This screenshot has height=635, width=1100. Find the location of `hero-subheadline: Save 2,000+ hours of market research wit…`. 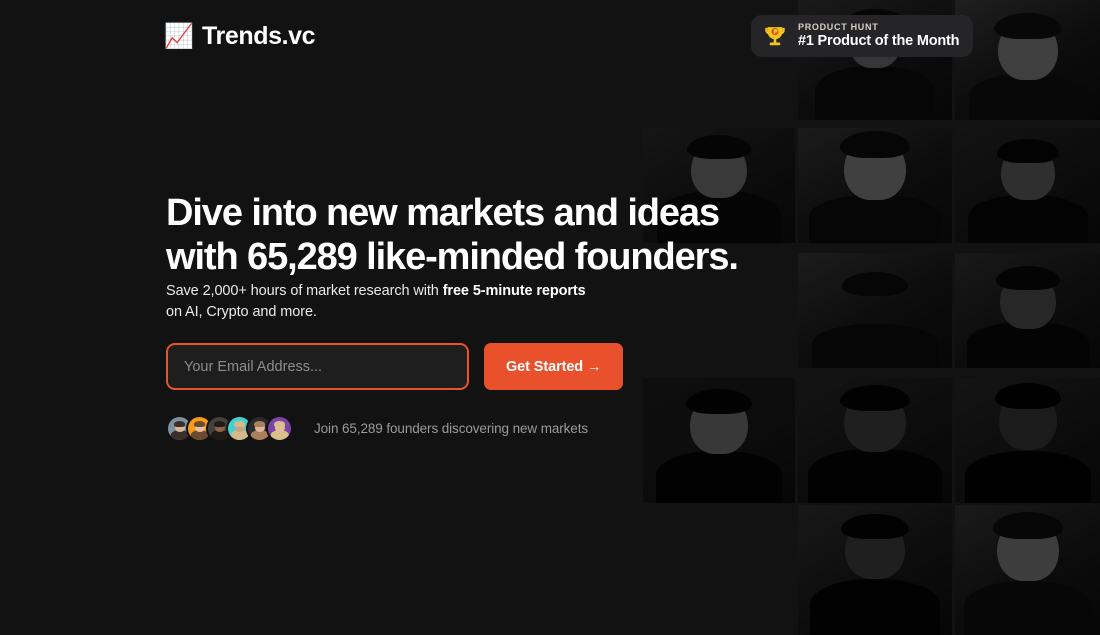

hero-subheadline: Save 2,000+ hours of market research wit… is located at coordinates (381, 301).